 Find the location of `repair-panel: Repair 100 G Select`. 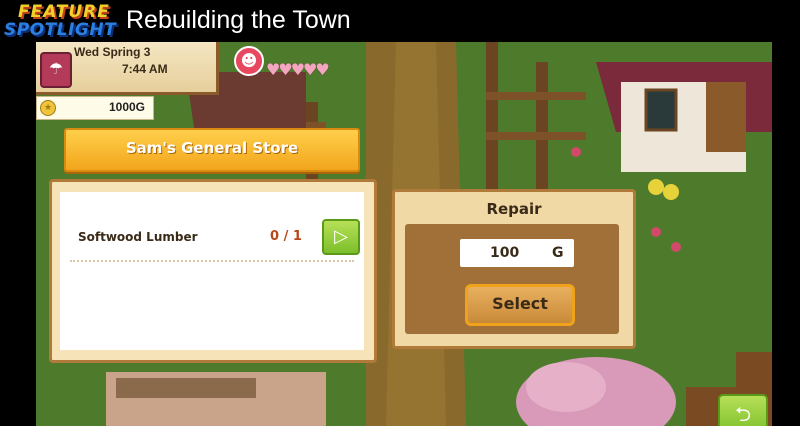

repair-panel: Repair 100 G Select is located at coordinates (514, 269).